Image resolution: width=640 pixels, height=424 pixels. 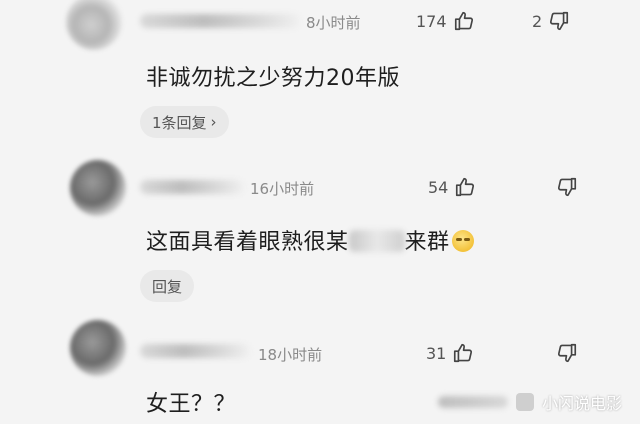 I want to click on dislike-button: 2, so click(x=551, y=21).